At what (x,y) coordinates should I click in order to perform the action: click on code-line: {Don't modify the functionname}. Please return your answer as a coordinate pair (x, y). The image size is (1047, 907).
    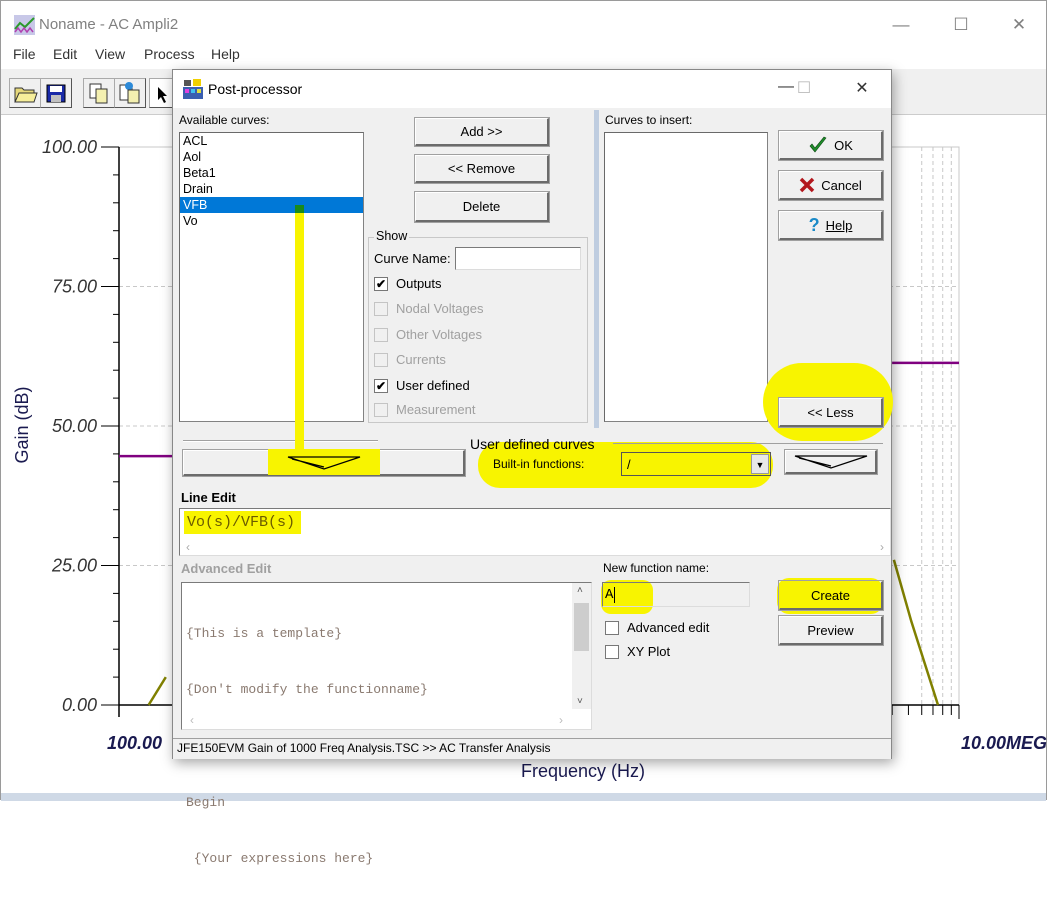
    Looking at the image, I should click on (307, 689).